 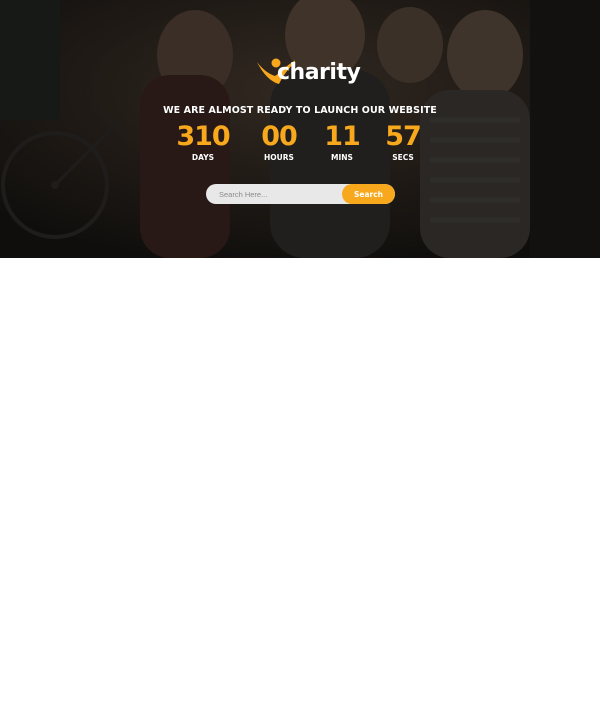 I want to click on countdown-days-label: DAYS, so click(x=203, y=157).